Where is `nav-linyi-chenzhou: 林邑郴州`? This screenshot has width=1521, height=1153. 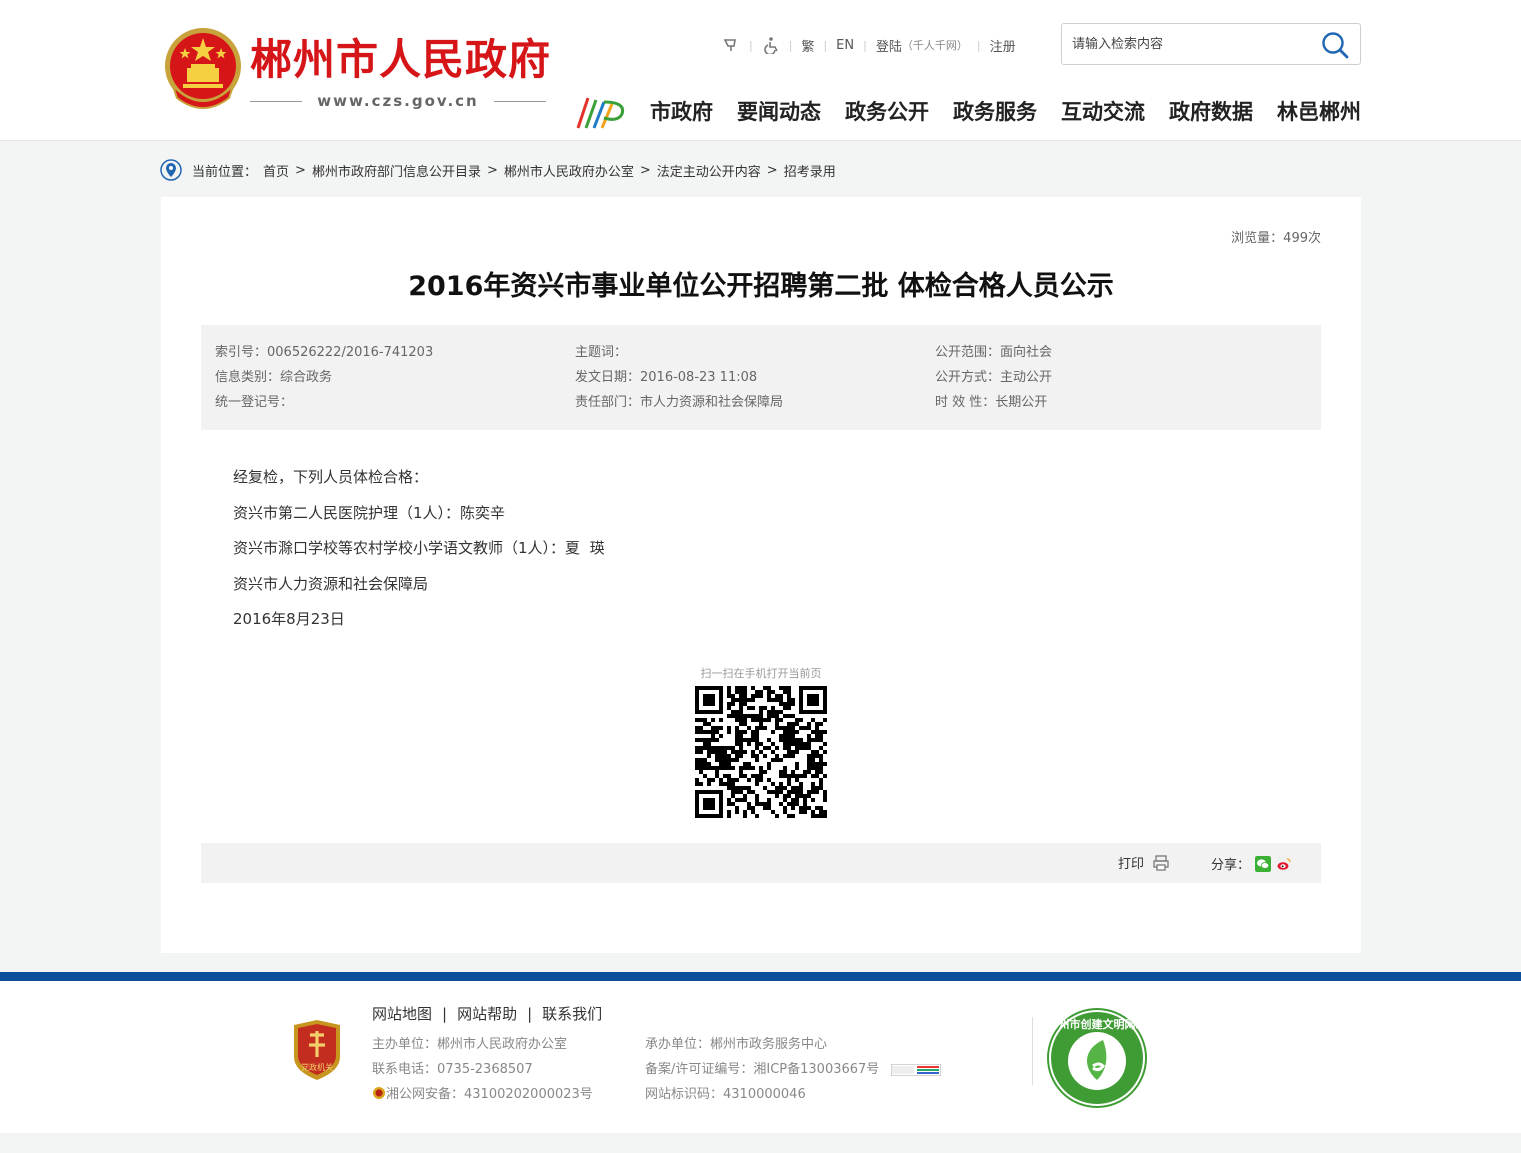 nav-linyi-chenzhou: 林邑郴州 is located at coordinates (1319, 112).